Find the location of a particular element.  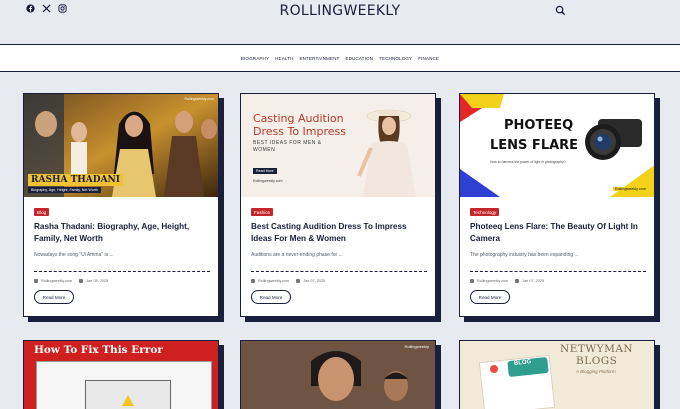

thumb-heading: RASHA THADANI is located at coordinates (75, 180).